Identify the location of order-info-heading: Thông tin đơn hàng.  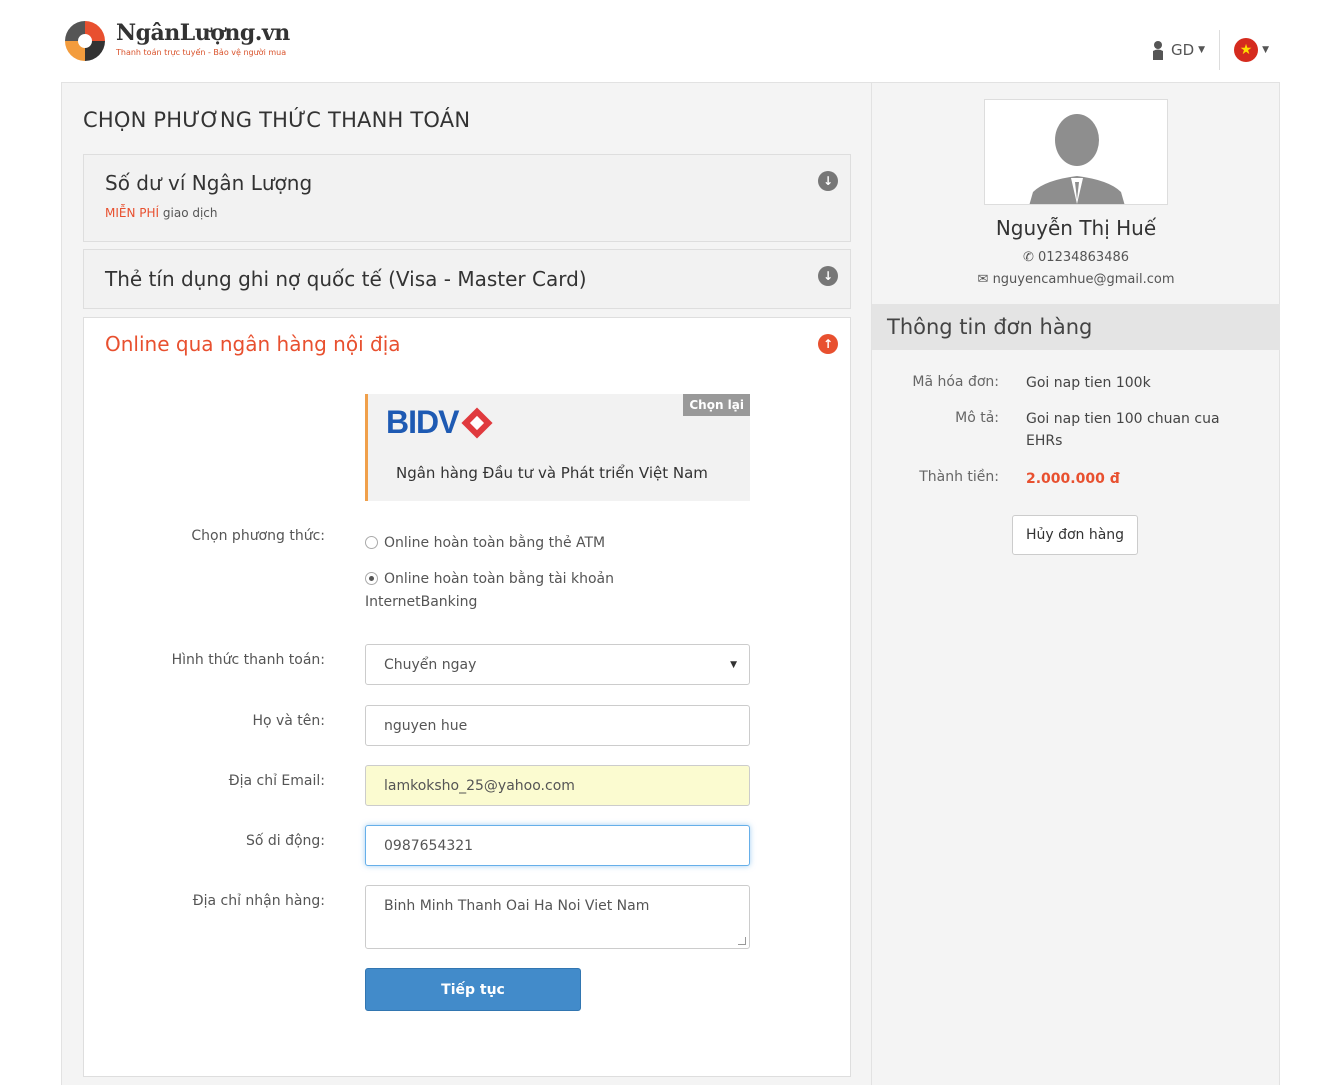
(1076, 327).